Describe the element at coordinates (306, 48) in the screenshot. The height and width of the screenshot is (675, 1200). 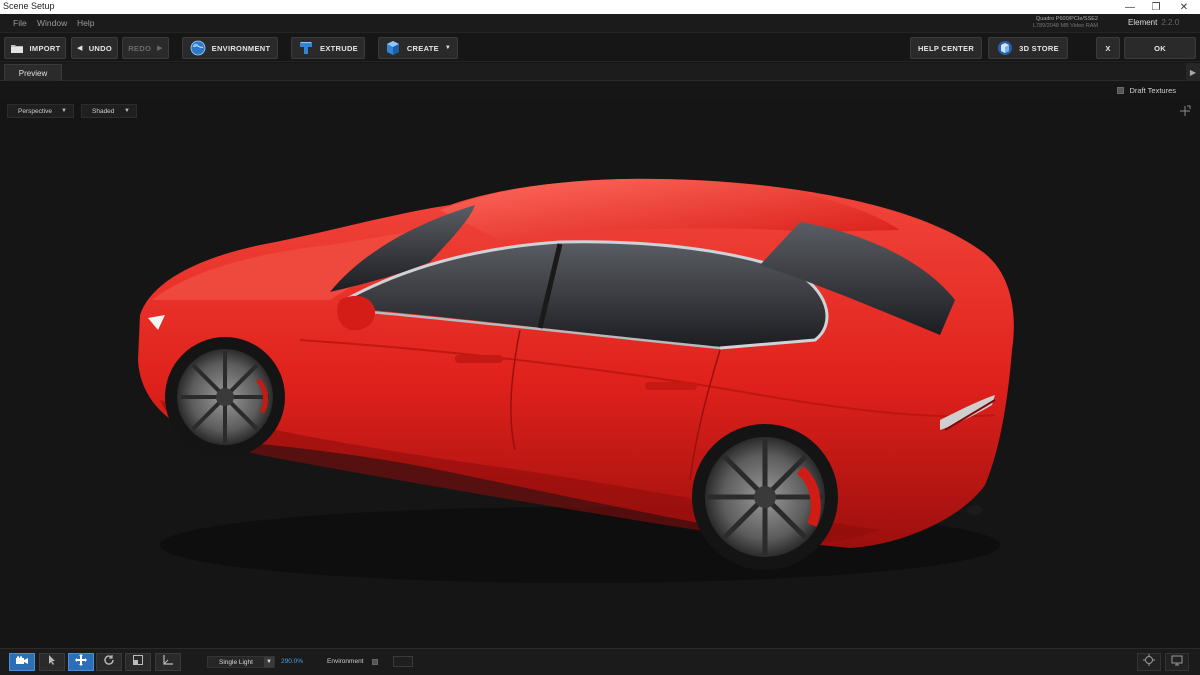
I see `extrude-icon` at that location.